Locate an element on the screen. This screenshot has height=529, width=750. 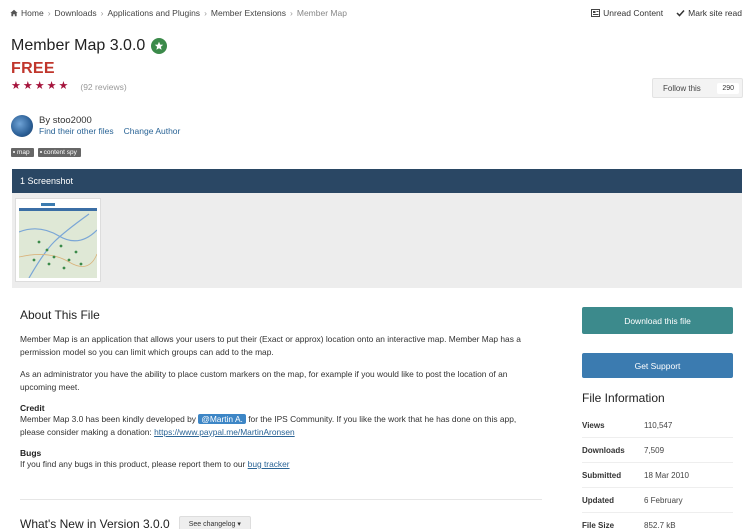
mention-martin: @Martin A. is located at coordinates (222, 419).